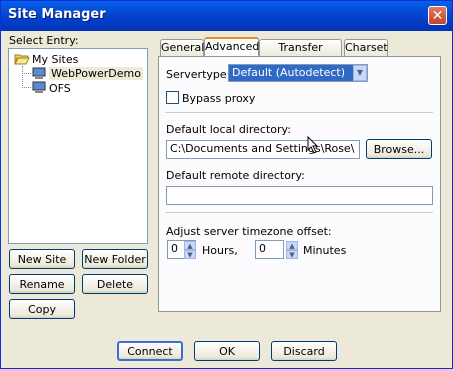 Image resolution: width=453 pixels, height=369 pixels. Describe the element at coordinates (235, 175) in the screenshot. I see `remote-dir-label: Default remote directory:` at that location.